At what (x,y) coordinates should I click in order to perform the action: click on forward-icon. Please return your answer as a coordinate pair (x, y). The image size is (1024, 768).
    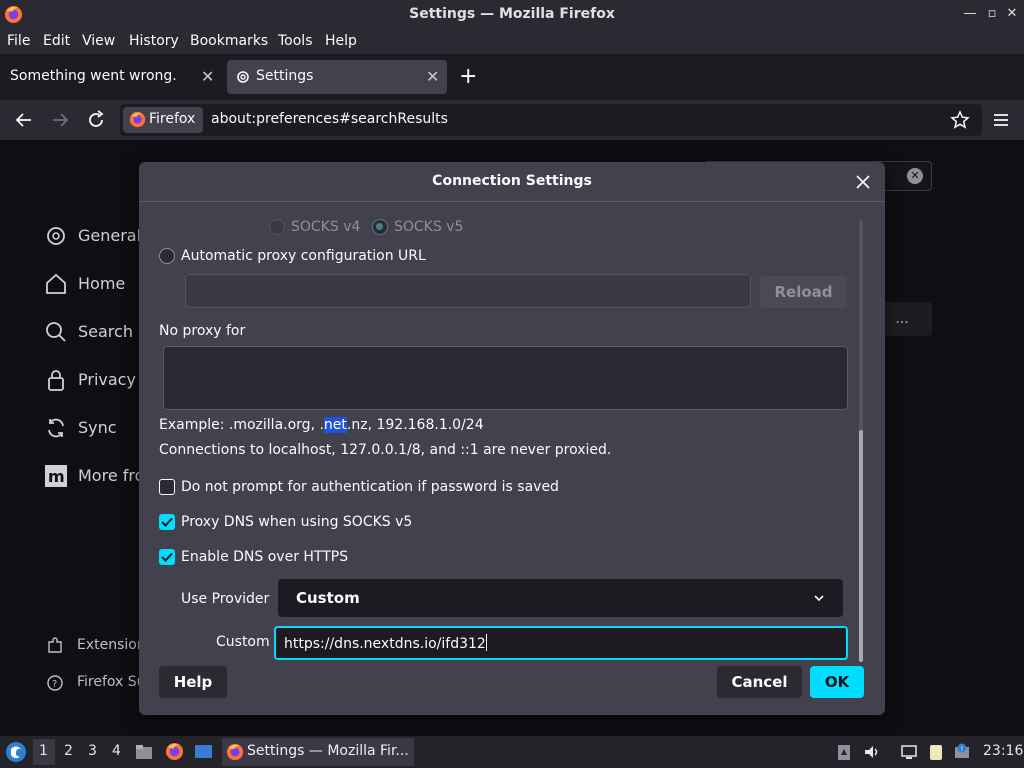
    Looking at the image, I should click on (60, 120).